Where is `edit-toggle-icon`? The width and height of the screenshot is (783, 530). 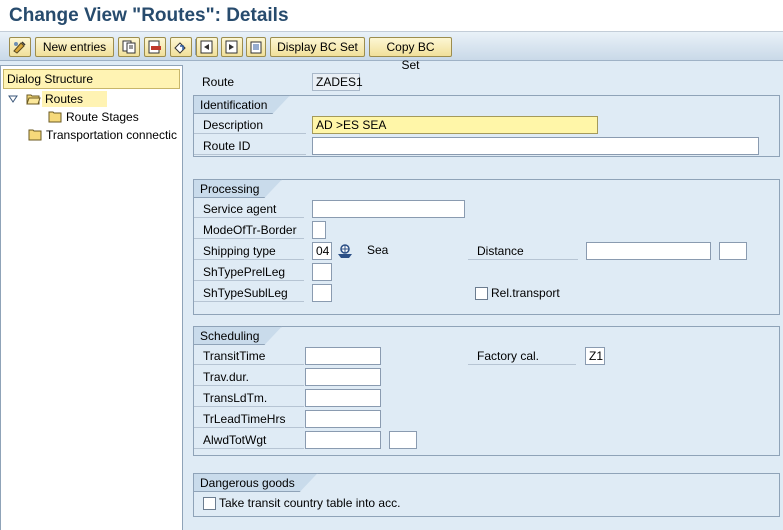 edit-toggle-icon is located at coordinates (19, 47).